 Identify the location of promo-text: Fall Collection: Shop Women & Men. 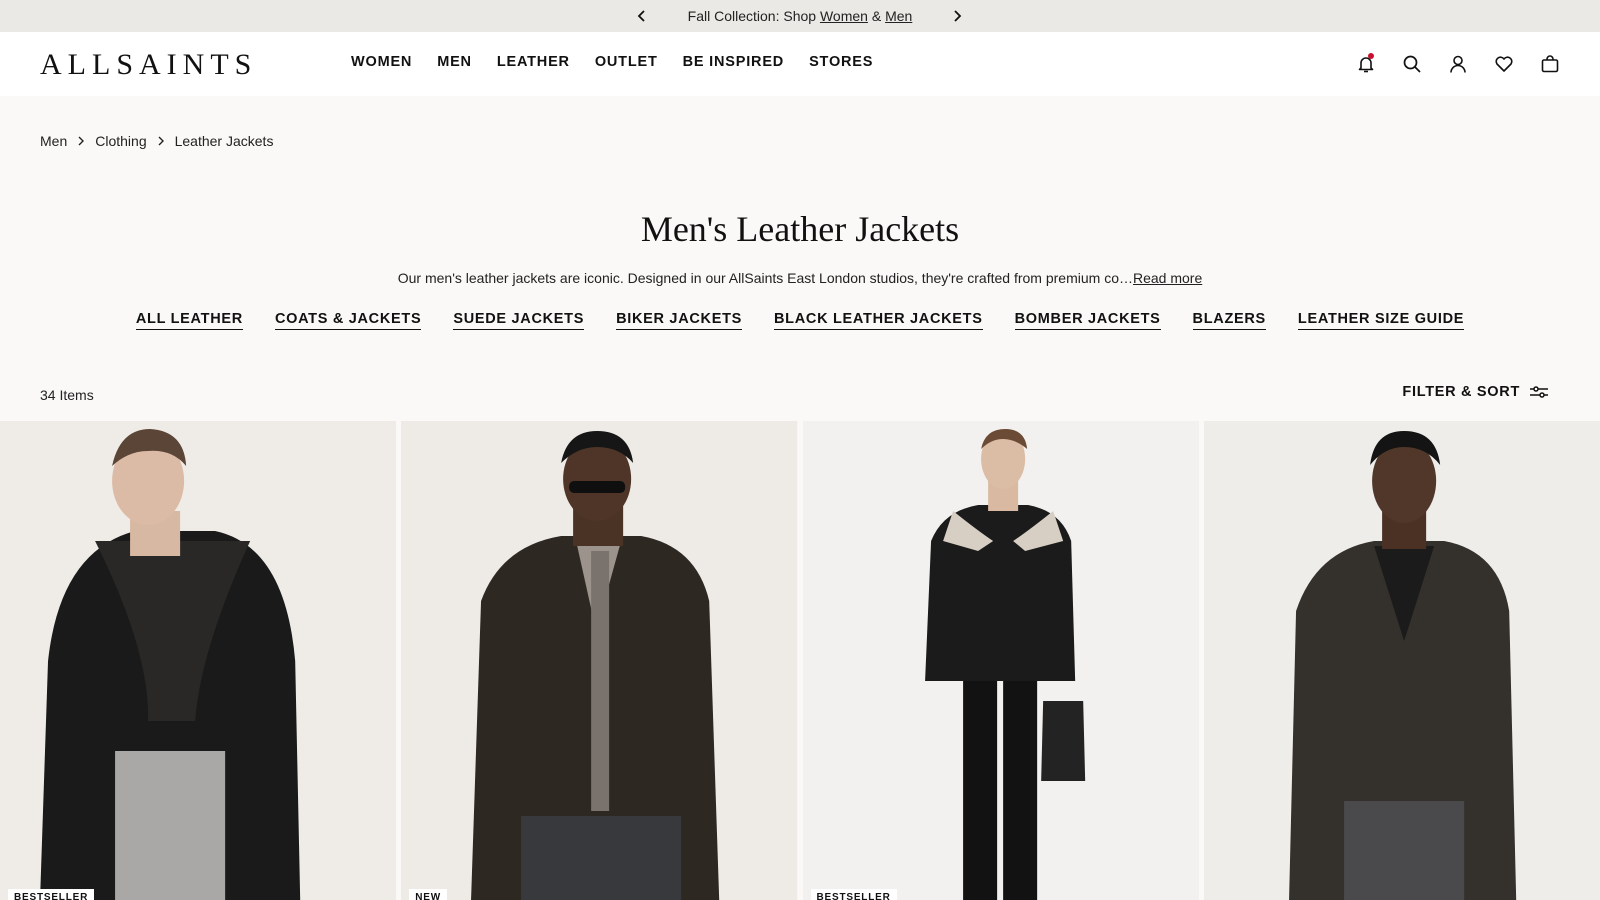
(800, 16).